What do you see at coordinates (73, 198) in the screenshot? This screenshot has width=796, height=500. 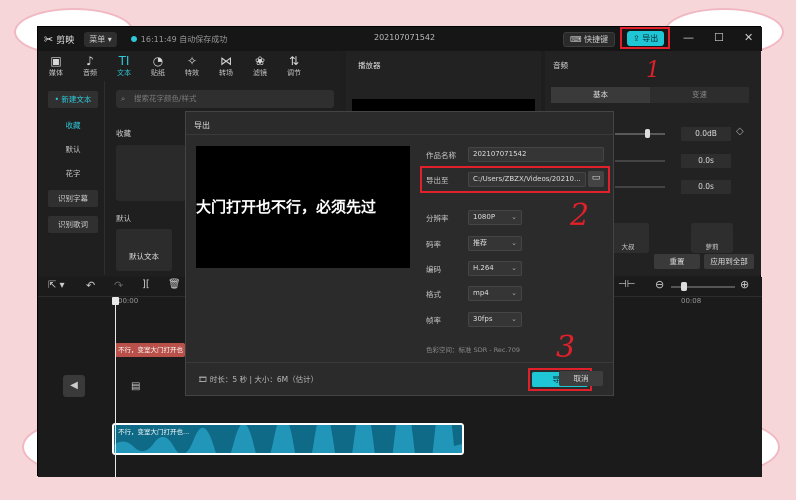 I see `side-subtitle-recognize: 识别字幕` at bounding box center [73, 198].